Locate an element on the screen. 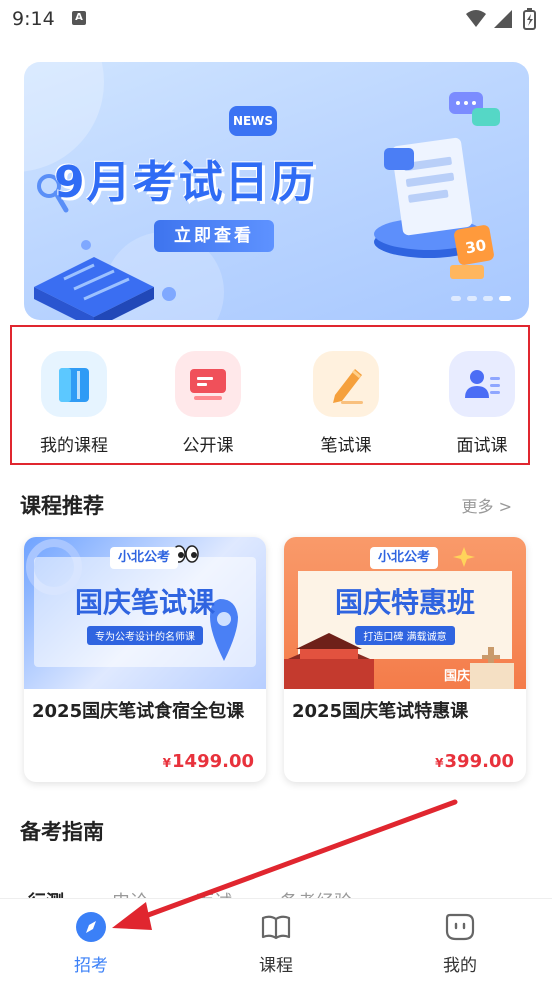 This screenshot has width=552, height=983. quick-entry-label: 笔试课 is located at coordinates (346, 446).